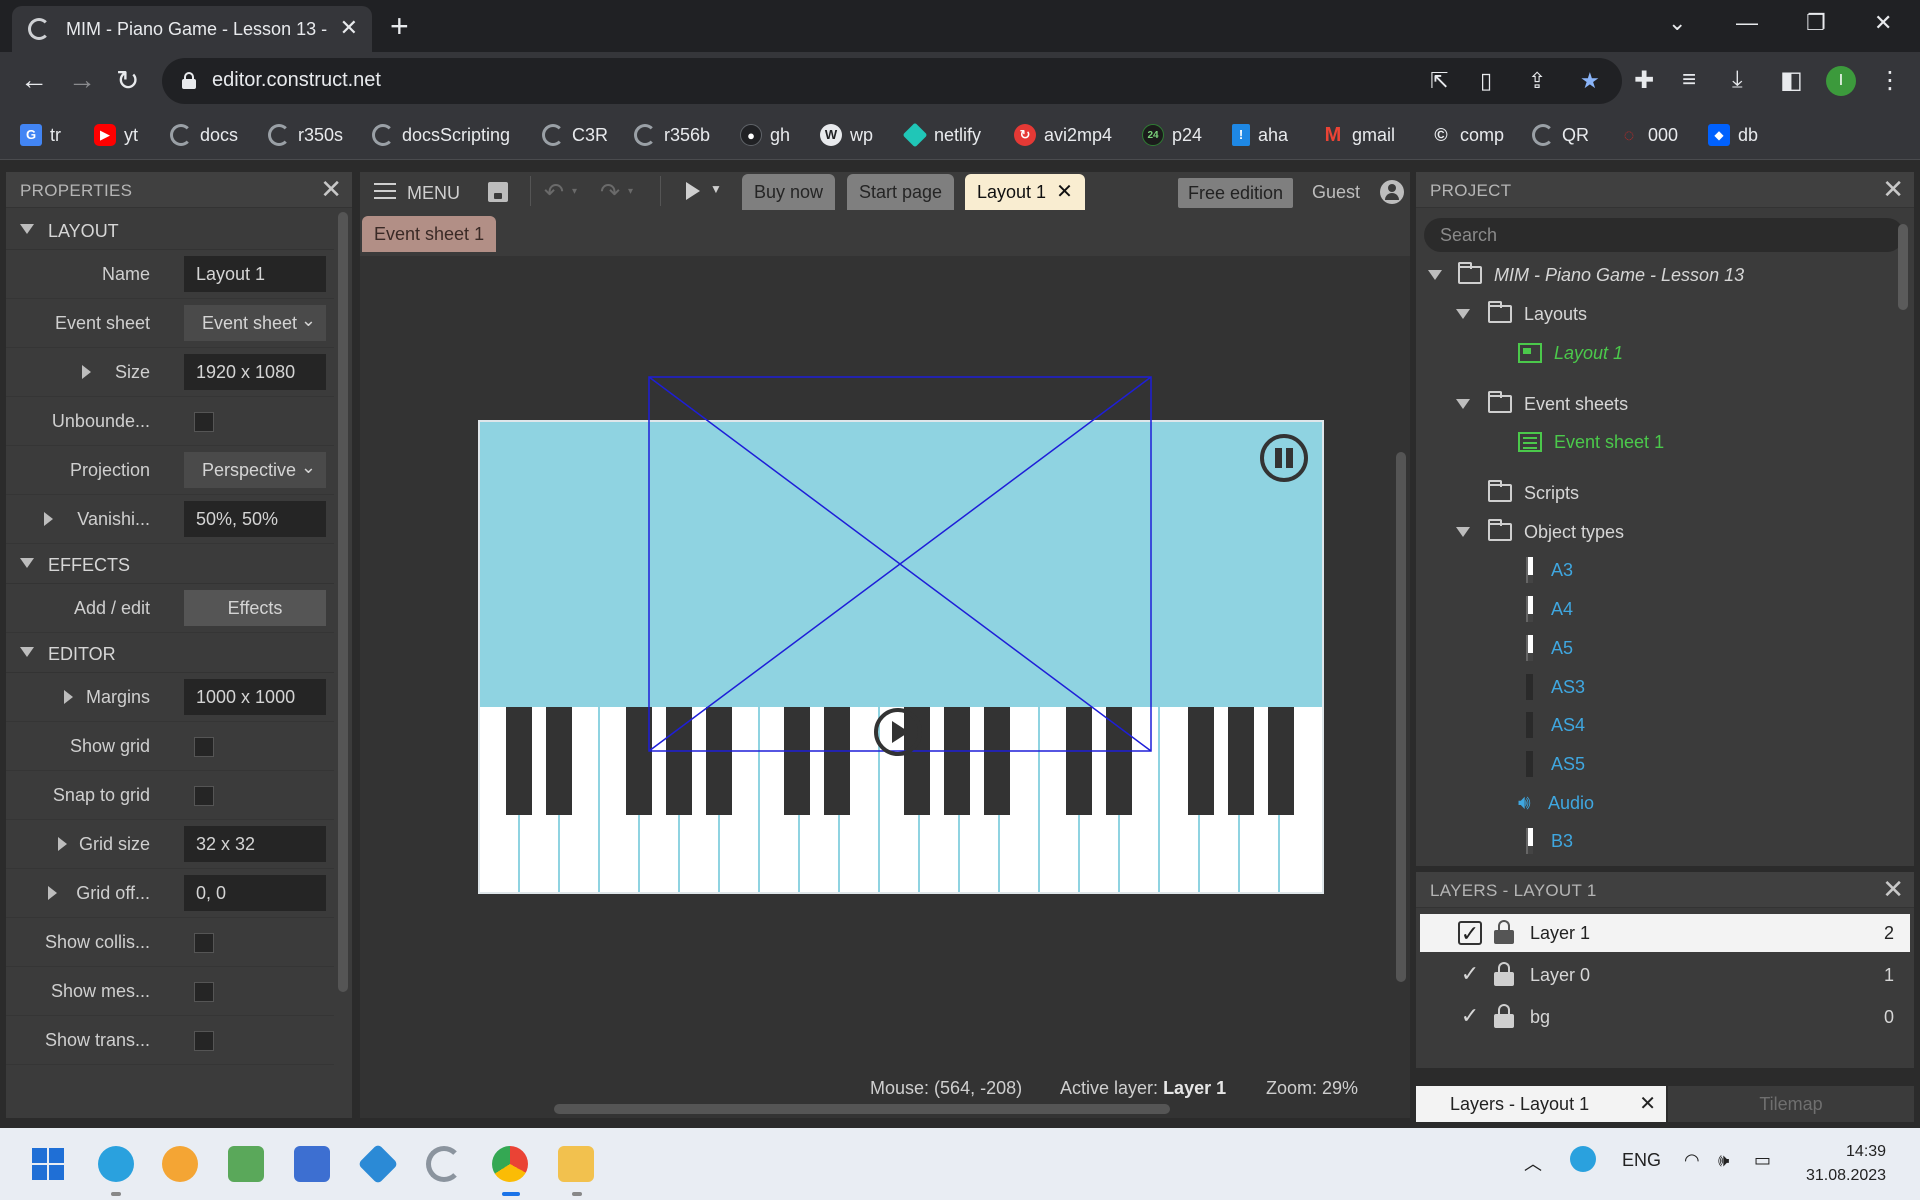 This screenshot has height=1200, width=1920. What do you see at coordinates (1063, 135) in the screenshot?
I see `bookmark-avi2mp4: ↻ avi2mp4` at bounding box center [1063, 135].